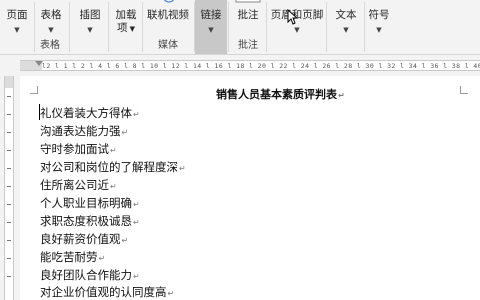  Describe the element at coordinates (346, 15) in the screenshot. I see `text-button-label: 文本` at that location.